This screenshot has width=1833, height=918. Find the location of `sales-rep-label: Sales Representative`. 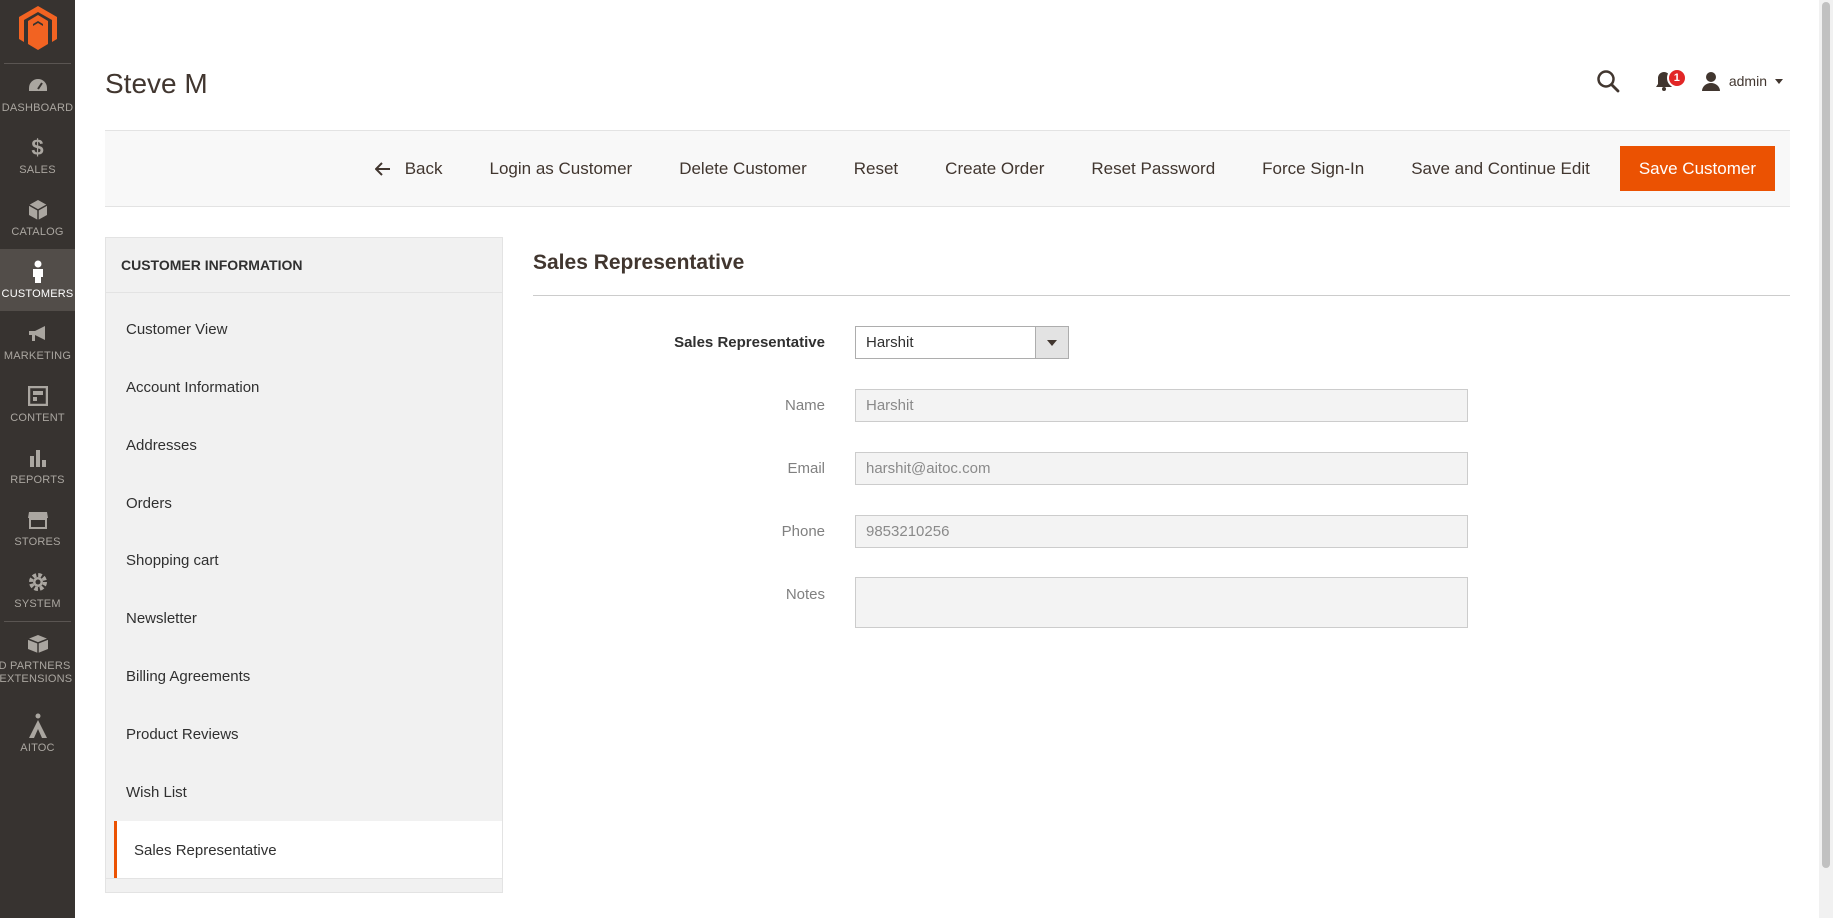

sales-rep-label: Sales Representative is located at coordinates (749, 342).